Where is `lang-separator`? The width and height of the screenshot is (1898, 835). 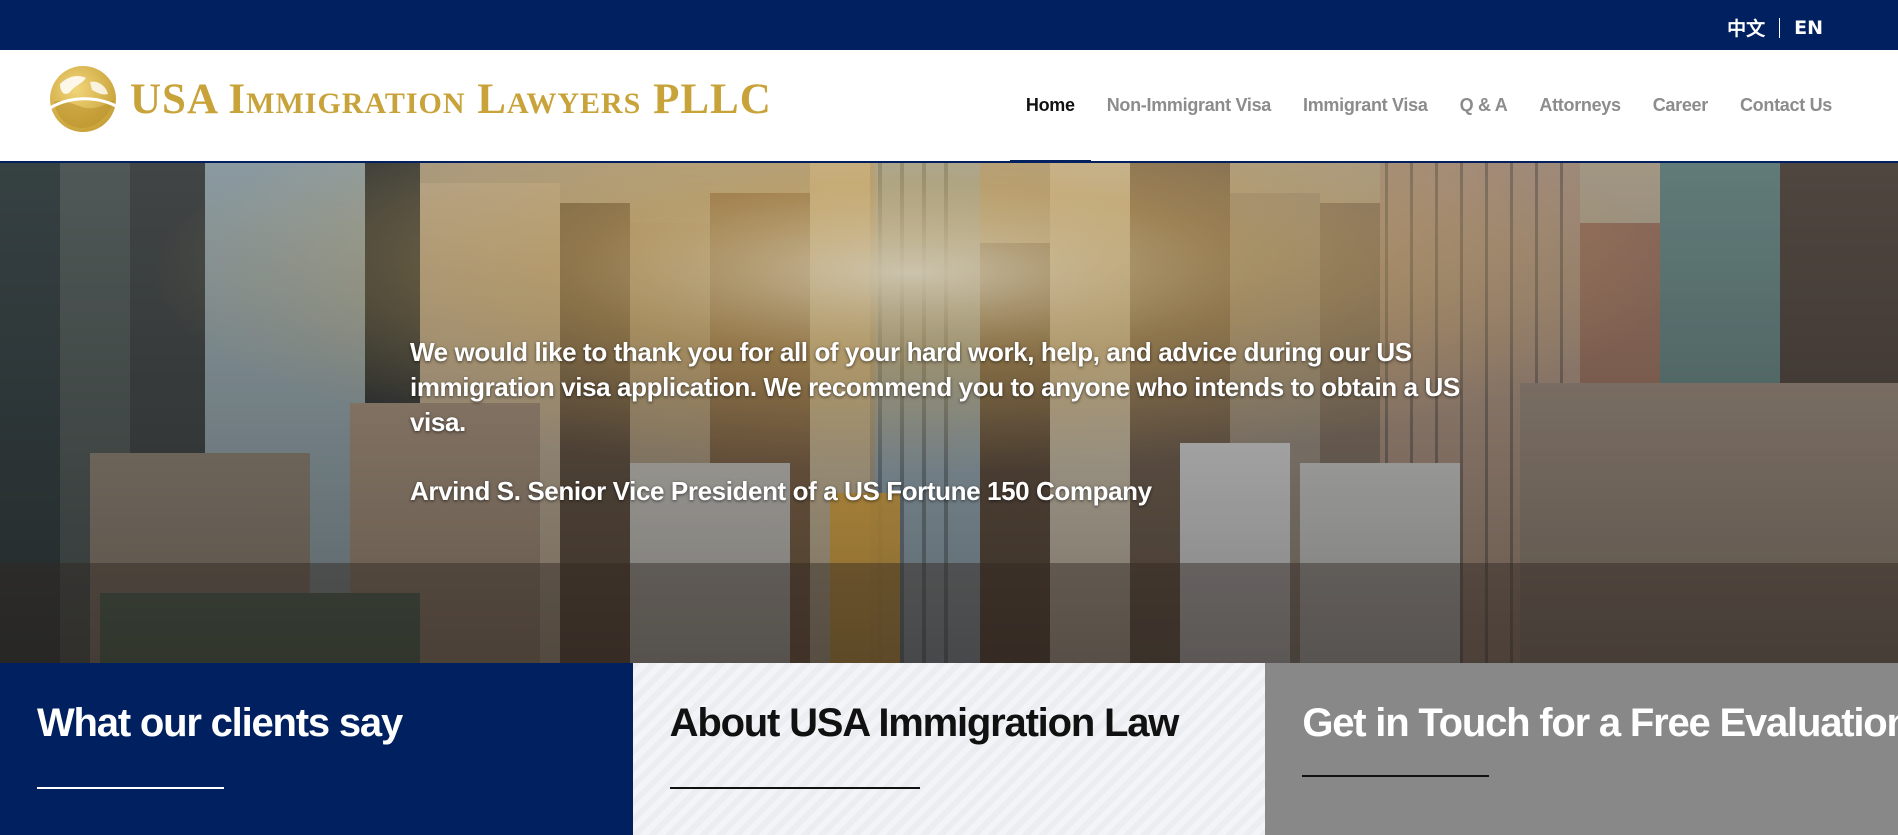
lang-separator is located at coordinates (1780, 27).